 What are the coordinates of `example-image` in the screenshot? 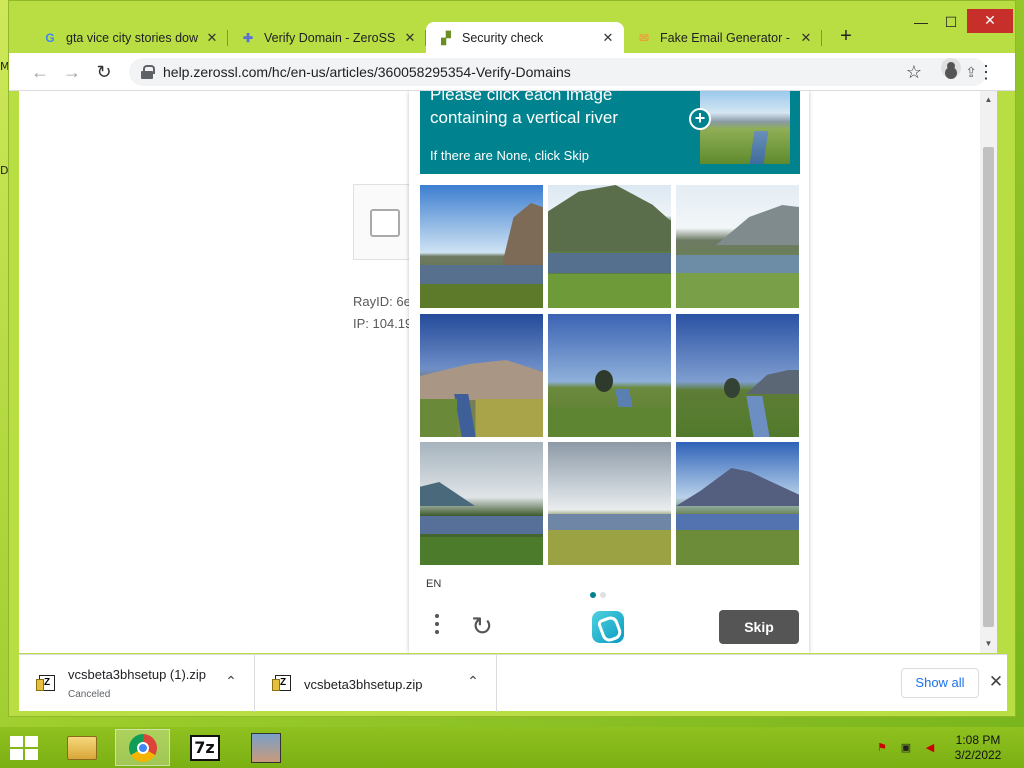 It's located at (745, 127).